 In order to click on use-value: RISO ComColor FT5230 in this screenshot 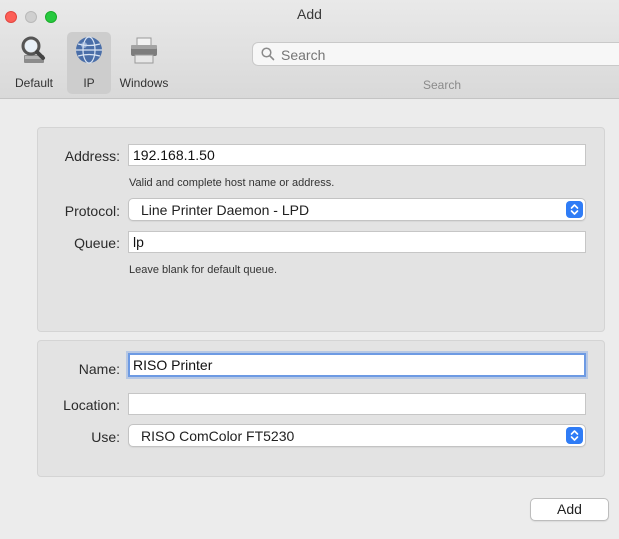, I will do `click(218, 436)`.